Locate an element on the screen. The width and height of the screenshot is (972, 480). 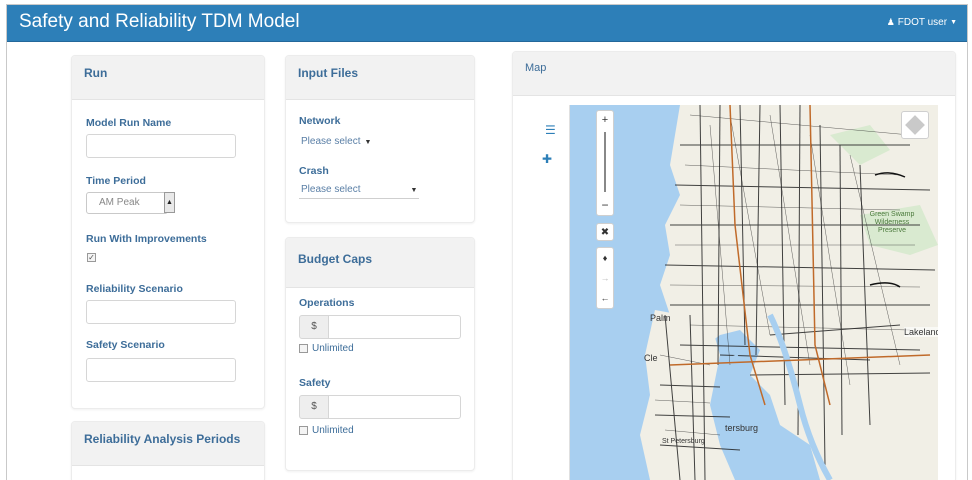
map-nav-control: ♦ → ← is located at coordinates (605, 278).